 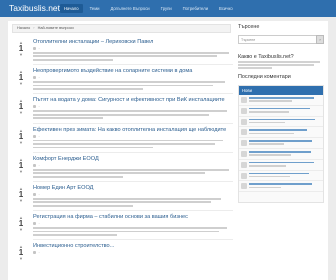 I want to click on search-heading: Търсене, so click(x=249, y=27).